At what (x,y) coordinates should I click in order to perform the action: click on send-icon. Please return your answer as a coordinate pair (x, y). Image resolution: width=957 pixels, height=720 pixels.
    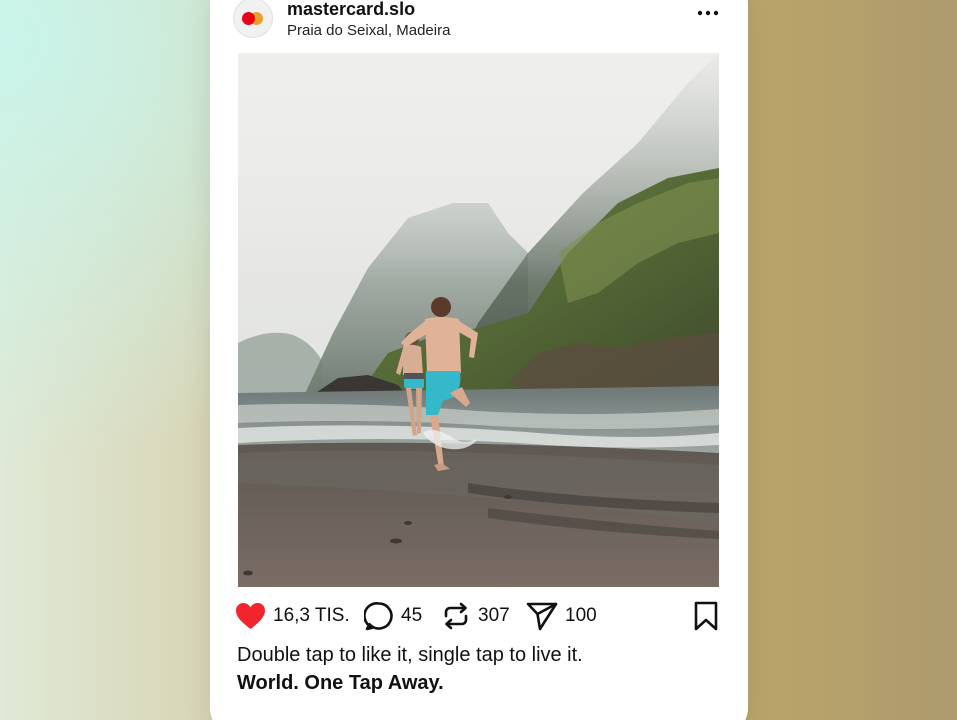
    Looking at the image, I should click on (542, 616).